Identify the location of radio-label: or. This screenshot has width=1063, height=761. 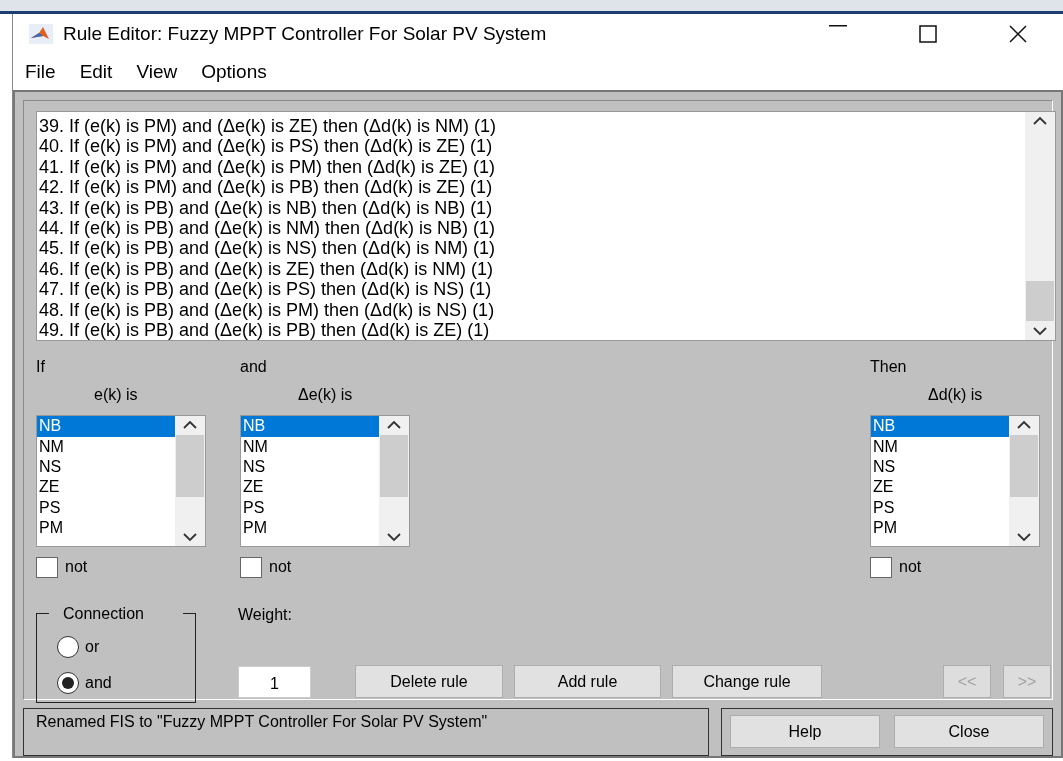
(92, 647).